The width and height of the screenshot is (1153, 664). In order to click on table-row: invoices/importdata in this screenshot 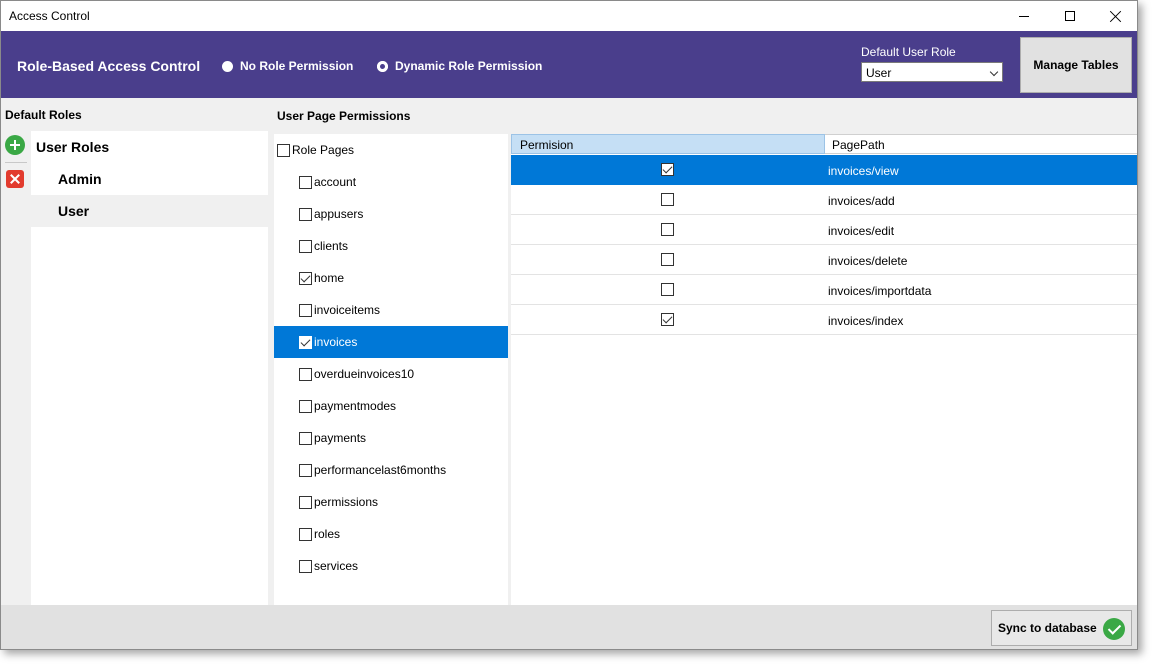, I will do `click(824, 290)`.